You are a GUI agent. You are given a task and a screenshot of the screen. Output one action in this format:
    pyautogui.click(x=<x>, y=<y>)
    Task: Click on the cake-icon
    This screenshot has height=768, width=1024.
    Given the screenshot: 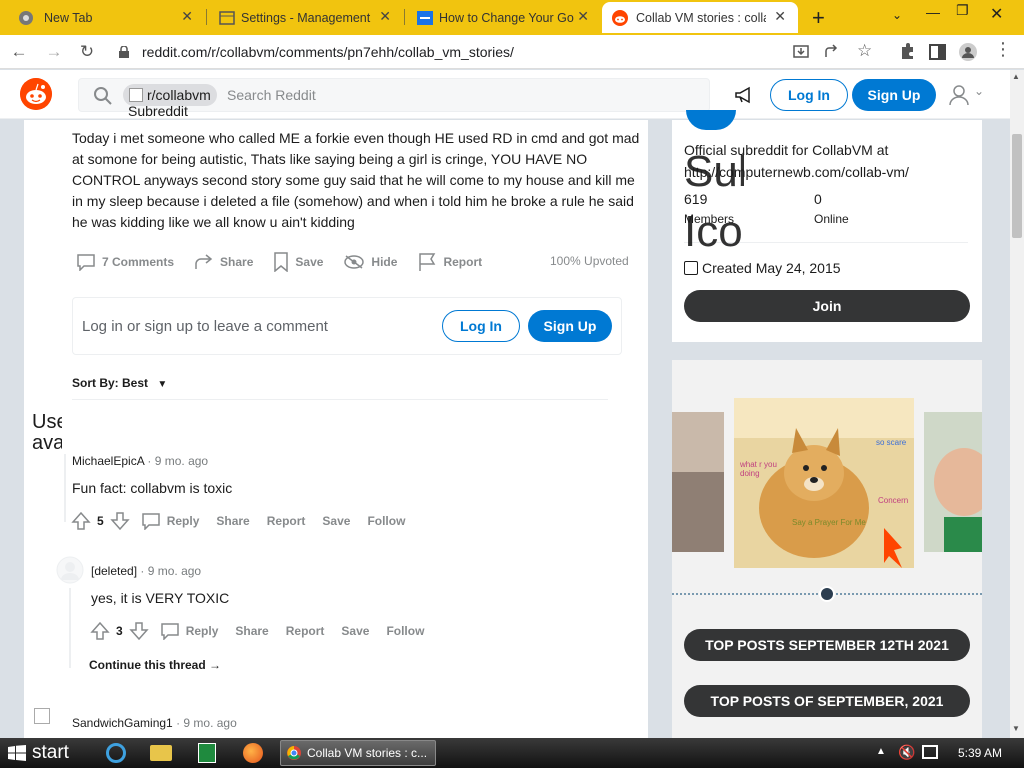 What is the action you would take?
    pyautogui.click(x=691, y=268)
    